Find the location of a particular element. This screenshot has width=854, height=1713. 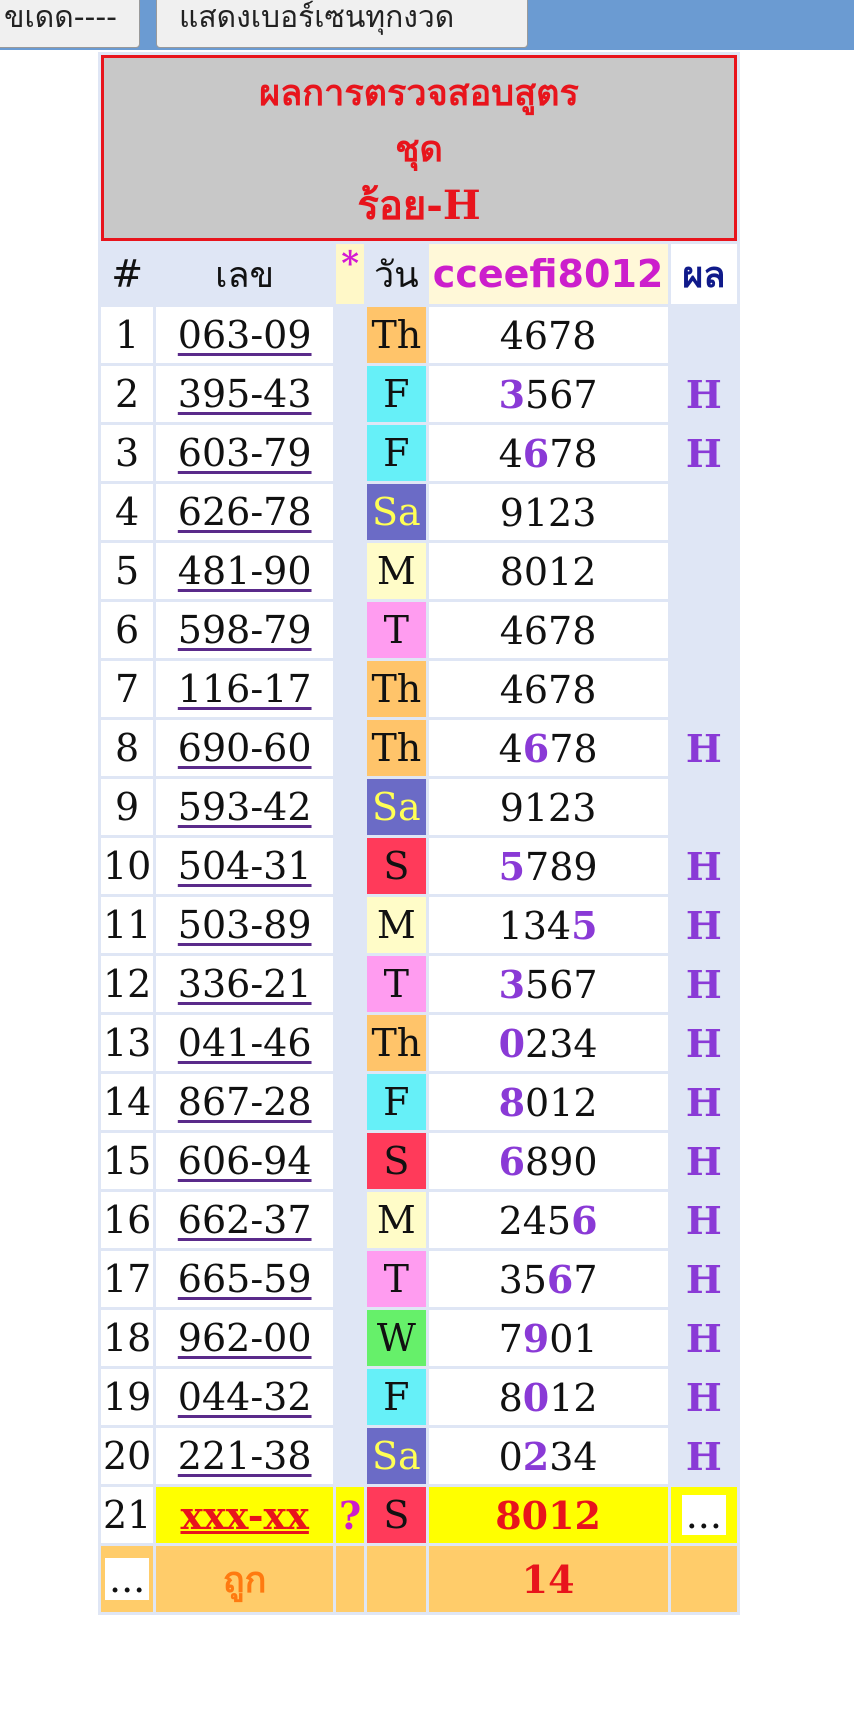

row-day: W is located at coordinates (396, 1338).